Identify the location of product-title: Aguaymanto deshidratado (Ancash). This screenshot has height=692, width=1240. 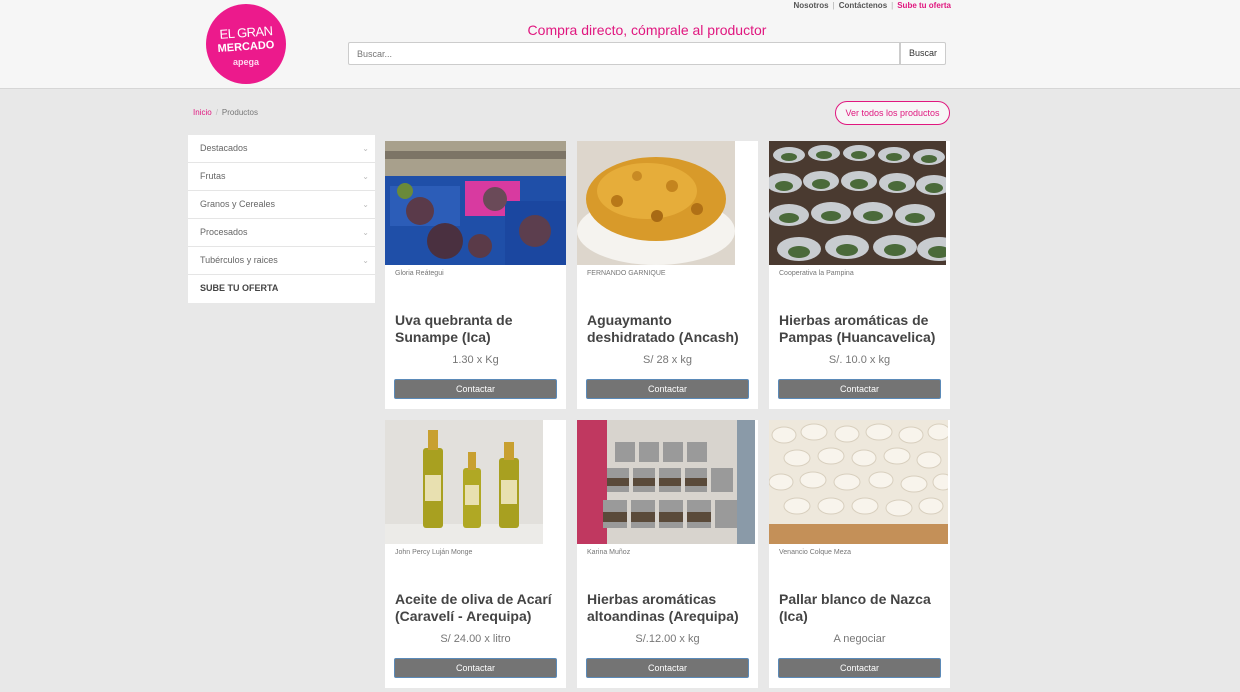
(669, 329).